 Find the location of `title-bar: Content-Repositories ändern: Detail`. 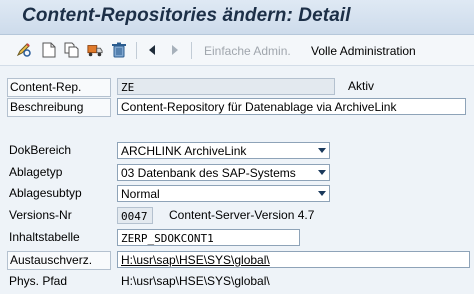

title-bar: Content-Repositories ändern: Detail is located at coordinates (237, 17).